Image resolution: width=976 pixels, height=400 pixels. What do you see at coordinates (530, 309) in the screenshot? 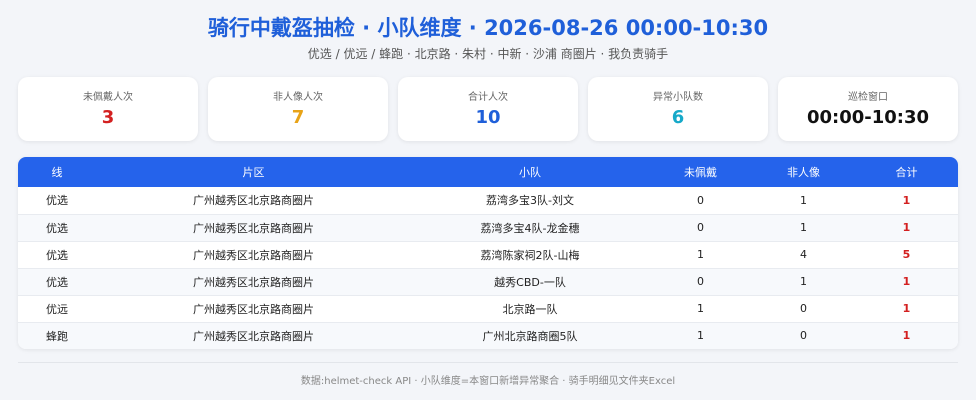
I see `cell-team: 北京路一队` at bounding box center [530, 309].